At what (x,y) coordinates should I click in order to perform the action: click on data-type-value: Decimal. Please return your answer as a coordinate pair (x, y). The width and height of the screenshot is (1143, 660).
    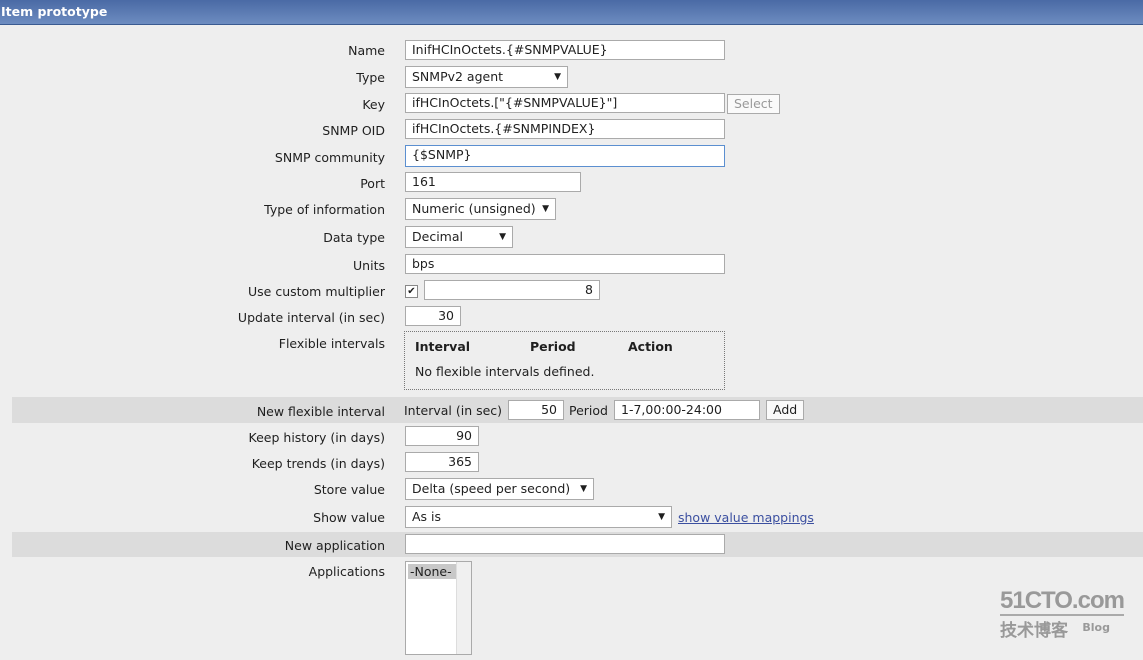
    Looking at the image, I should click on (437, 236).